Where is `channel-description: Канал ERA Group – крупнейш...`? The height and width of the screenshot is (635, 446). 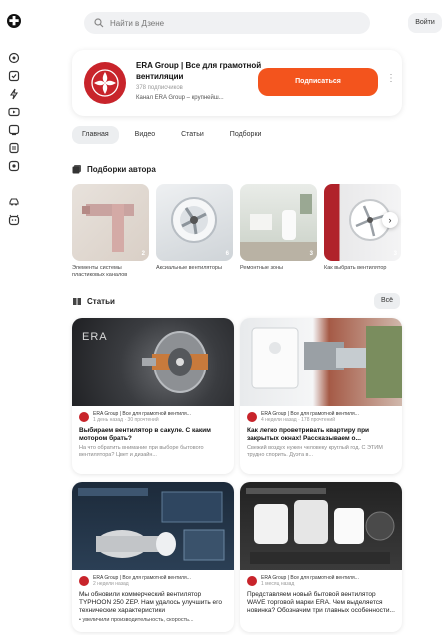
channel-description: Канал ERA Group – крупнейш... is located at coordinates (180, 98).